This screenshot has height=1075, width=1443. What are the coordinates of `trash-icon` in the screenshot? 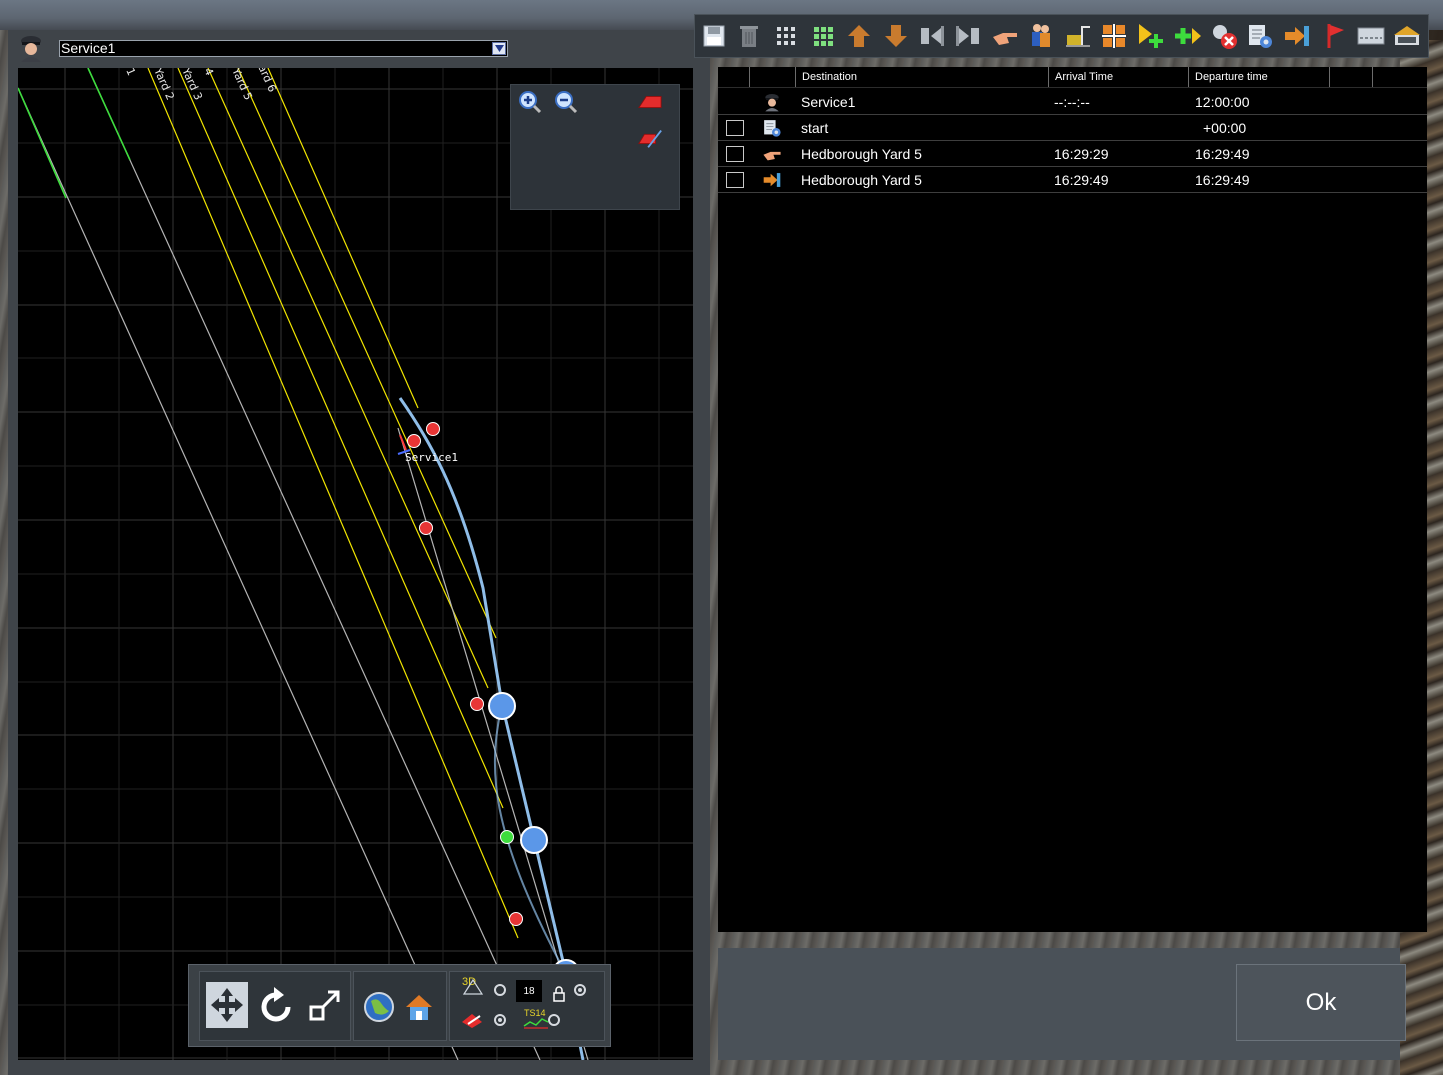 It's located at (749, 36).